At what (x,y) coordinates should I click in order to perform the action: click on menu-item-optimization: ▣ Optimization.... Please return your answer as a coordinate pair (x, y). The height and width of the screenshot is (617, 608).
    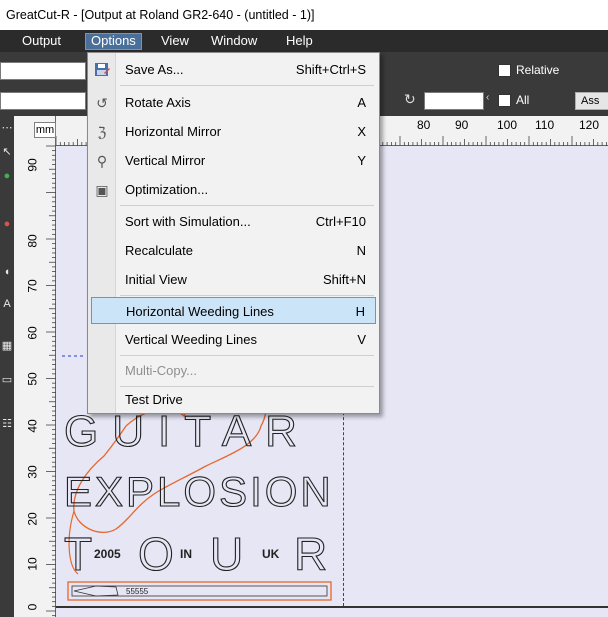
    Looking at the image, I should click on (233, 189).